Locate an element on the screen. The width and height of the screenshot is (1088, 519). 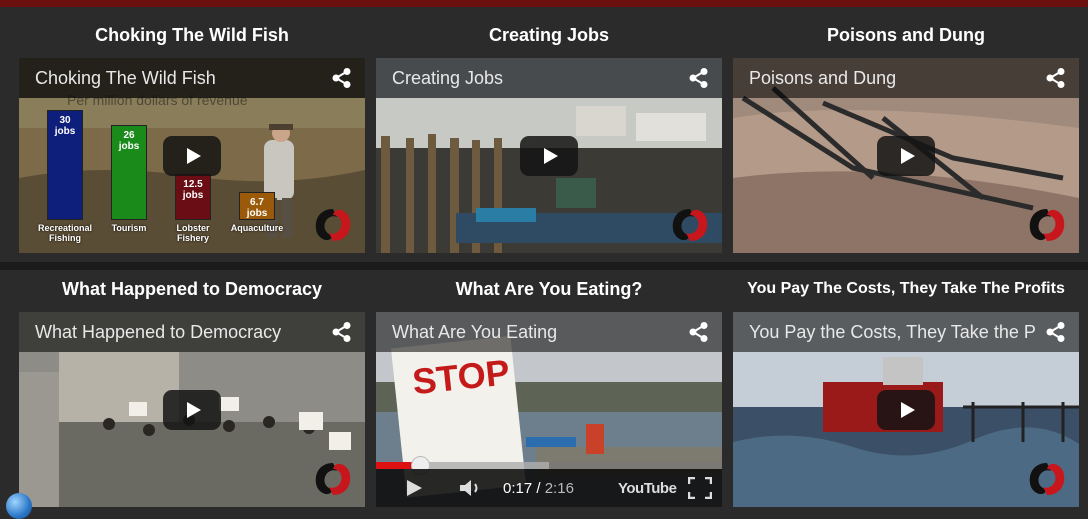
chart-bar-label: Recreational Fishing is located at coordinates (65, 233).